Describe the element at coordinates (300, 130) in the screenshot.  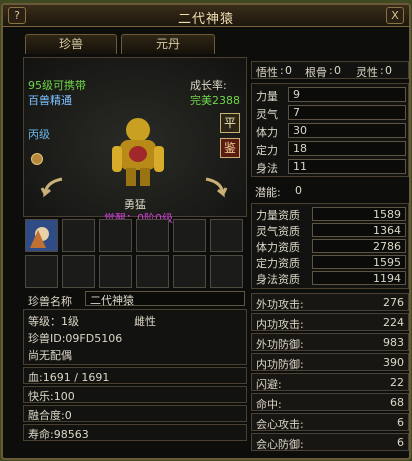
I see `attr-value: 30` at that location.